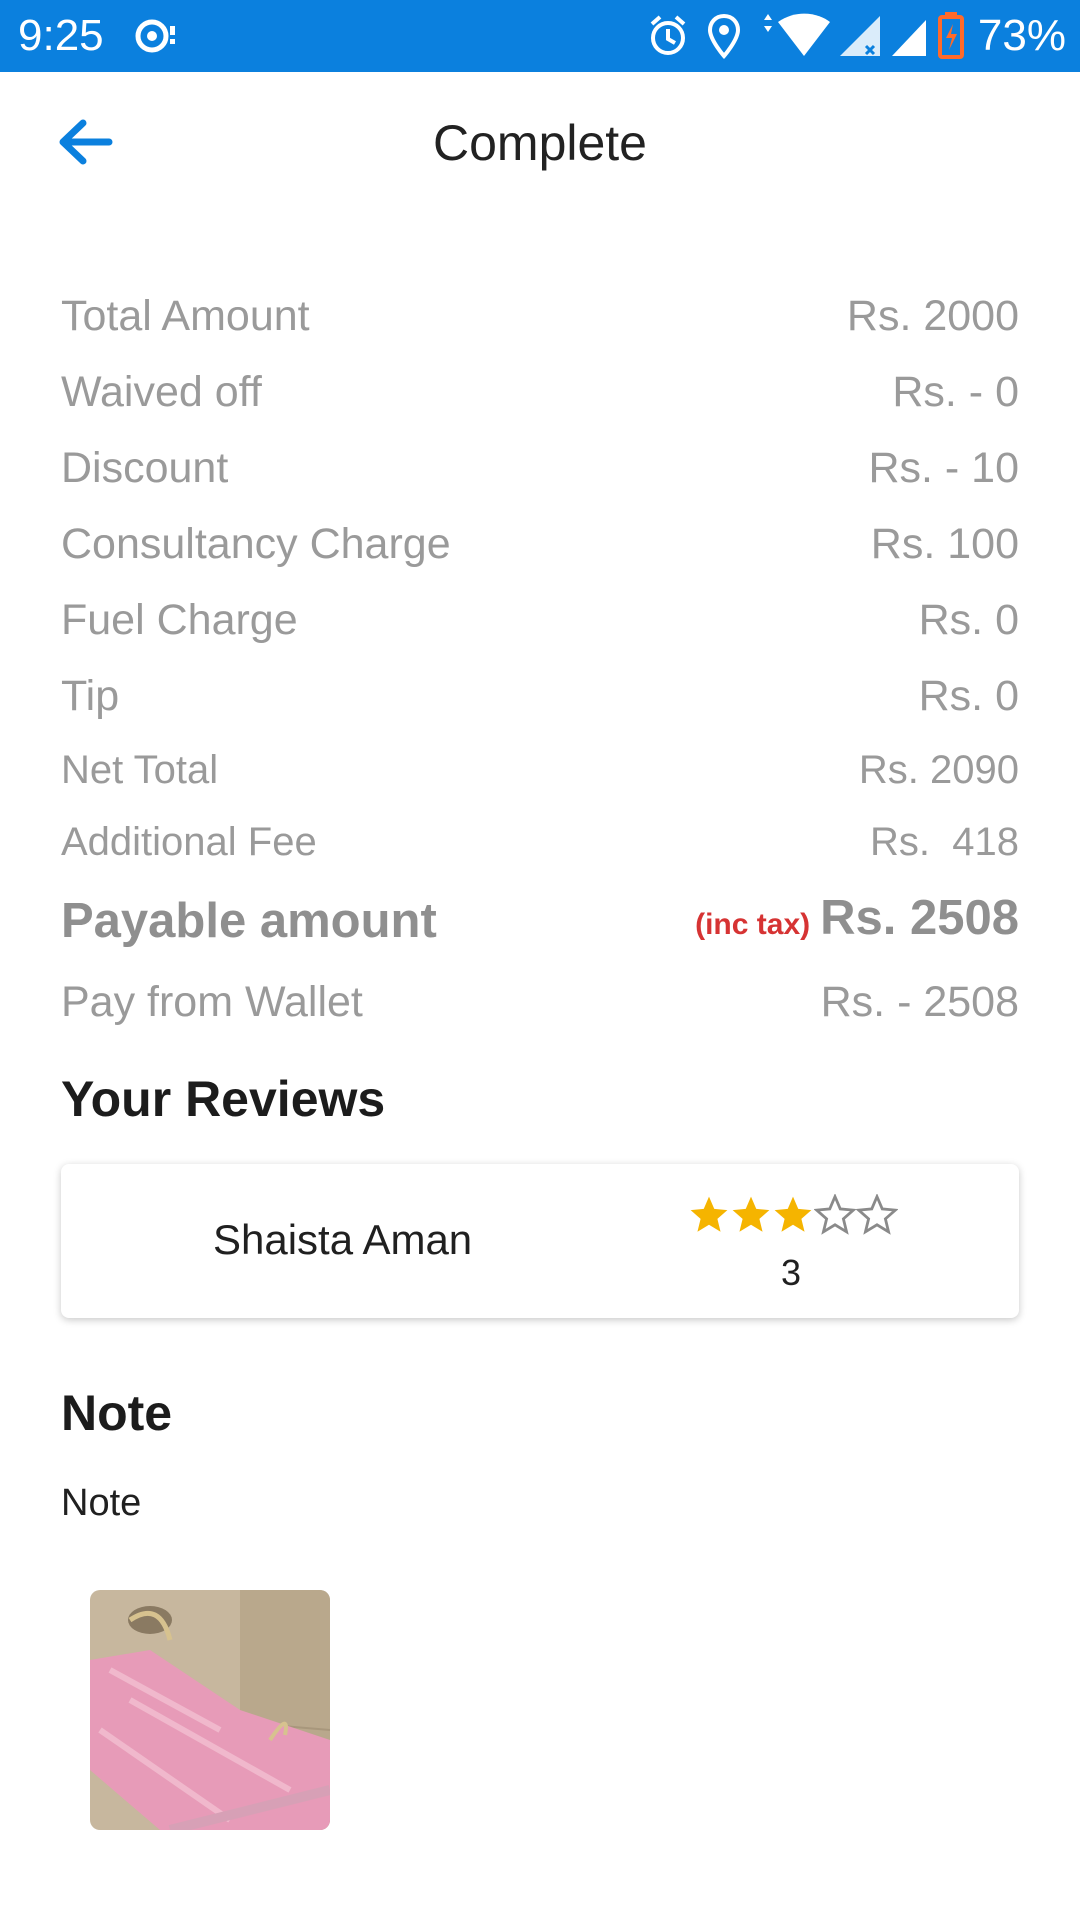 The width and height of the screenshot is (1080, 1920). I want to click on status-icons: 73%, so click(856, 36).